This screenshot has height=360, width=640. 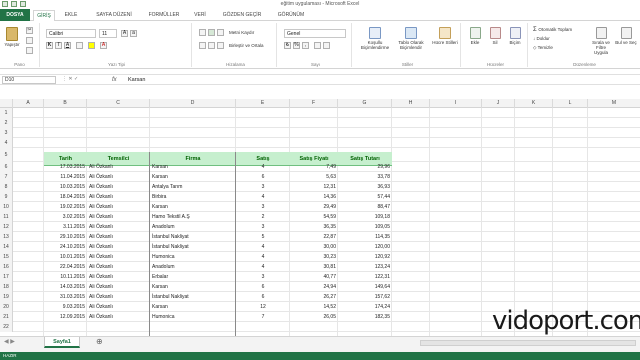 I want to click on wrap-text-button: Metni Kaydır, so click(x=252, y=32).